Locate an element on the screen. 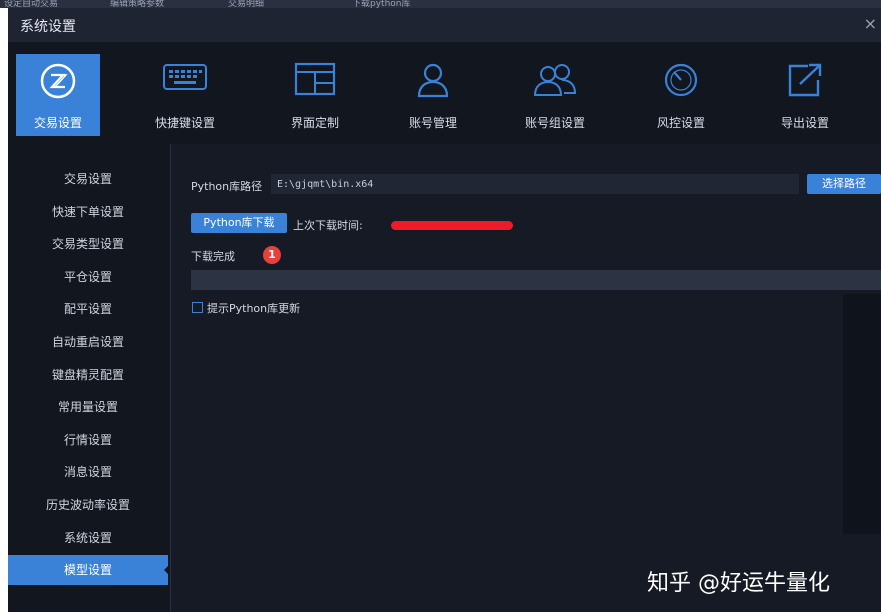 The height and width of the screenshot is (615, 881). sidebar-item-messages: 消息设置 is located at coordinates (88, 472).